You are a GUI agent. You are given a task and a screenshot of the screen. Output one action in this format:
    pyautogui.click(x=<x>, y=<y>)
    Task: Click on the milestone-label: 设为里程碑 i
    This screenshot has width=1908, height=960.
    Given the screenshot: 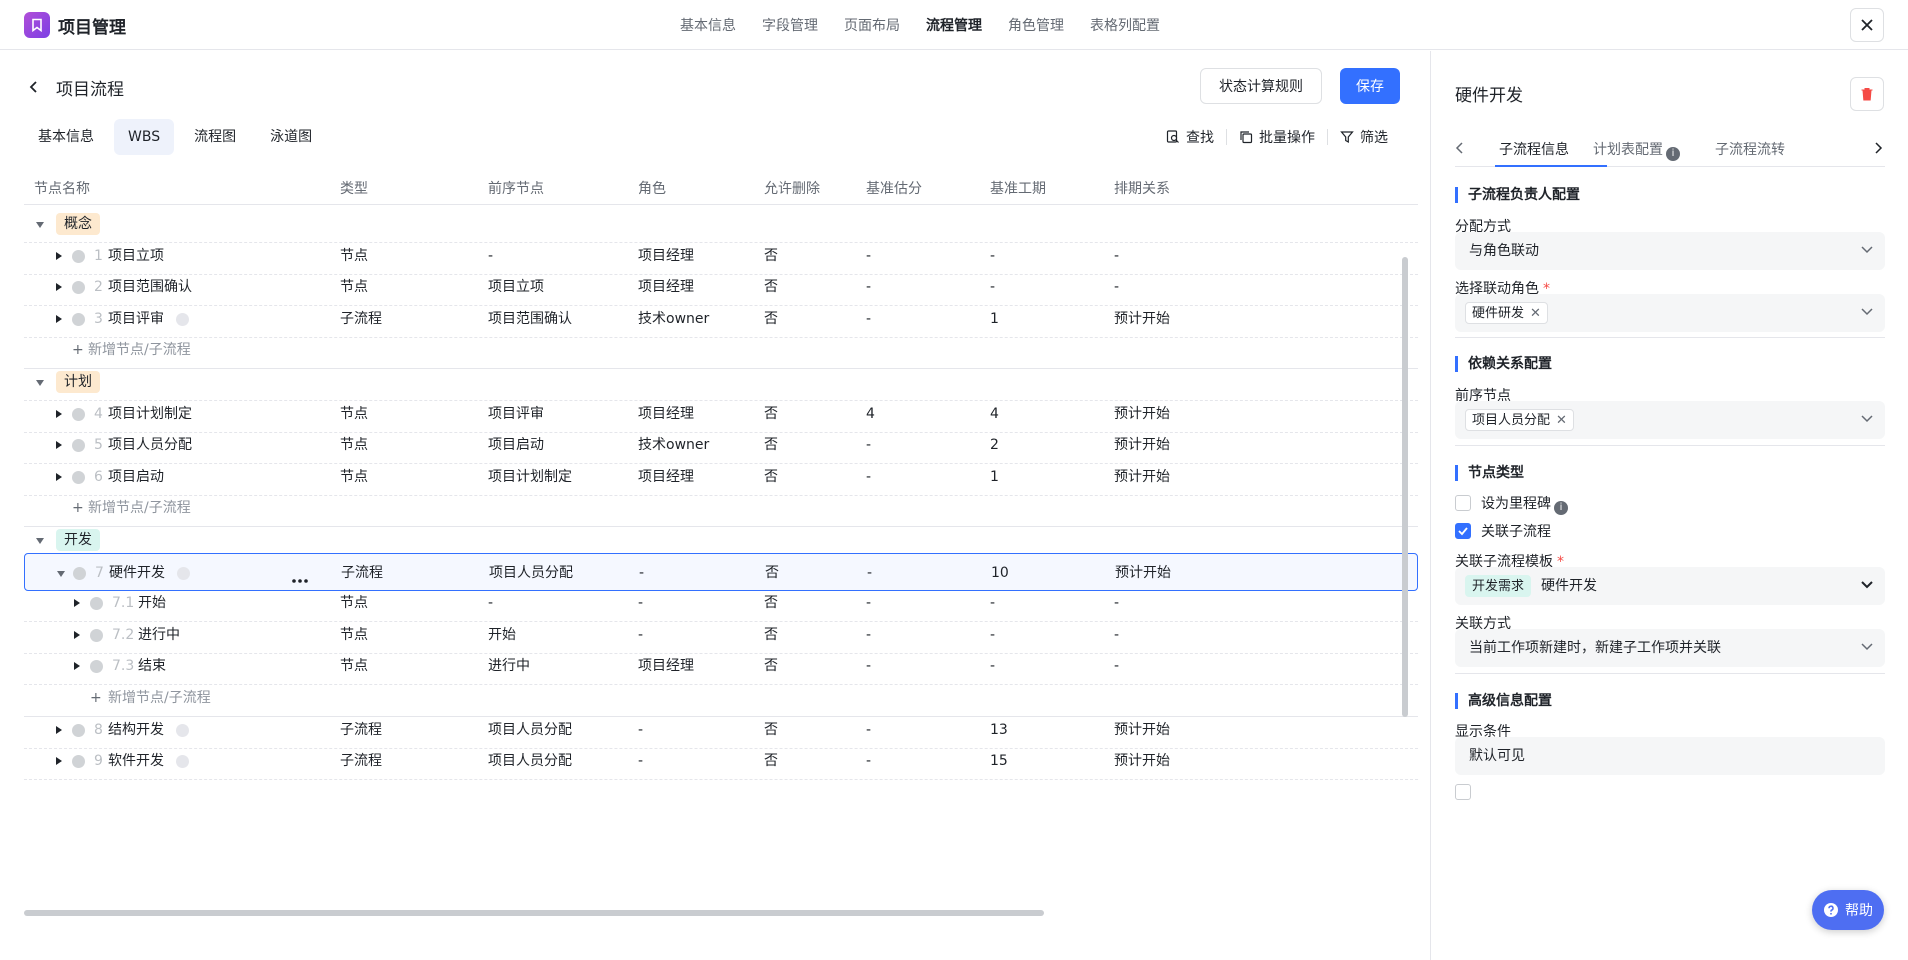 What is the action you would take?
    pyautogui.click(x=1524, y=504)
    